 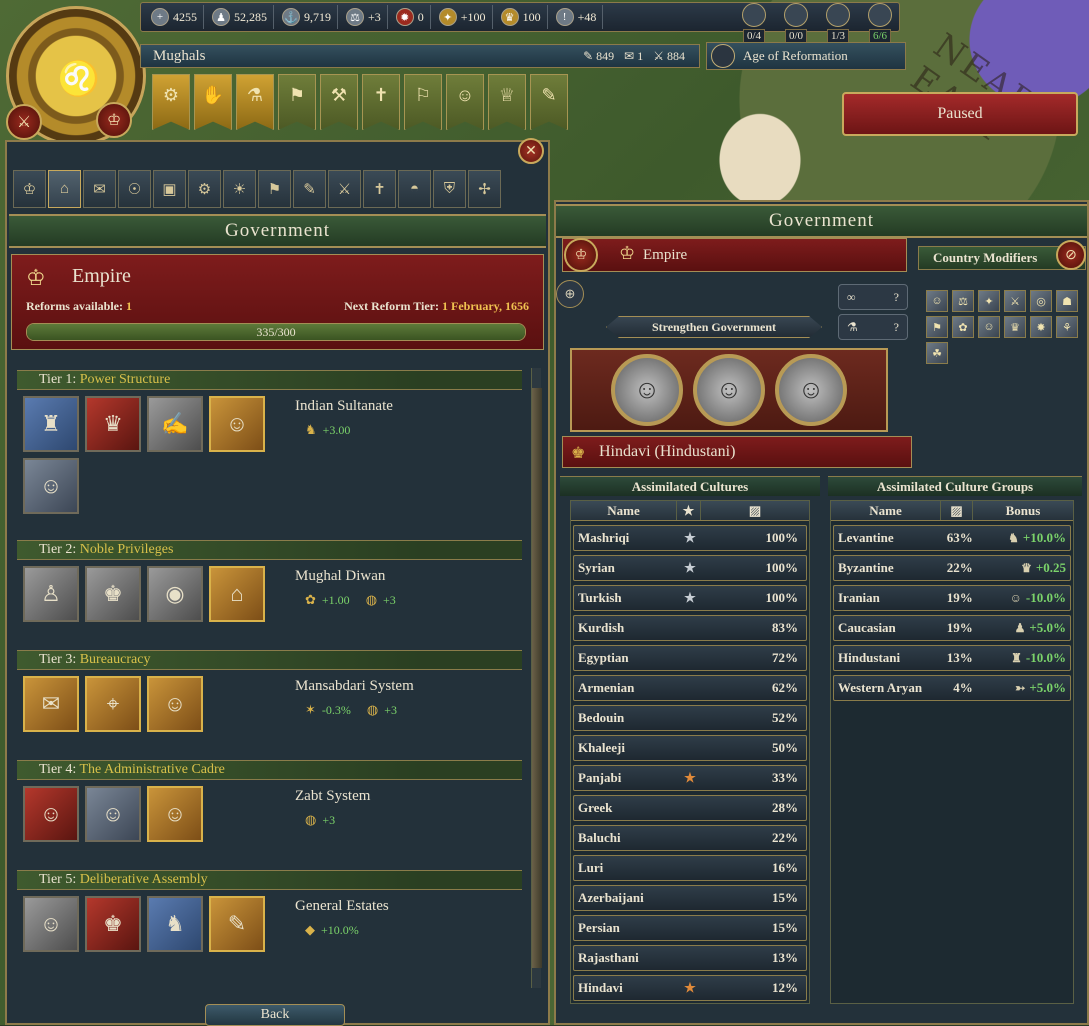 I want to click on government-ability-slot: ⚗?, so click(x=873, y=327).